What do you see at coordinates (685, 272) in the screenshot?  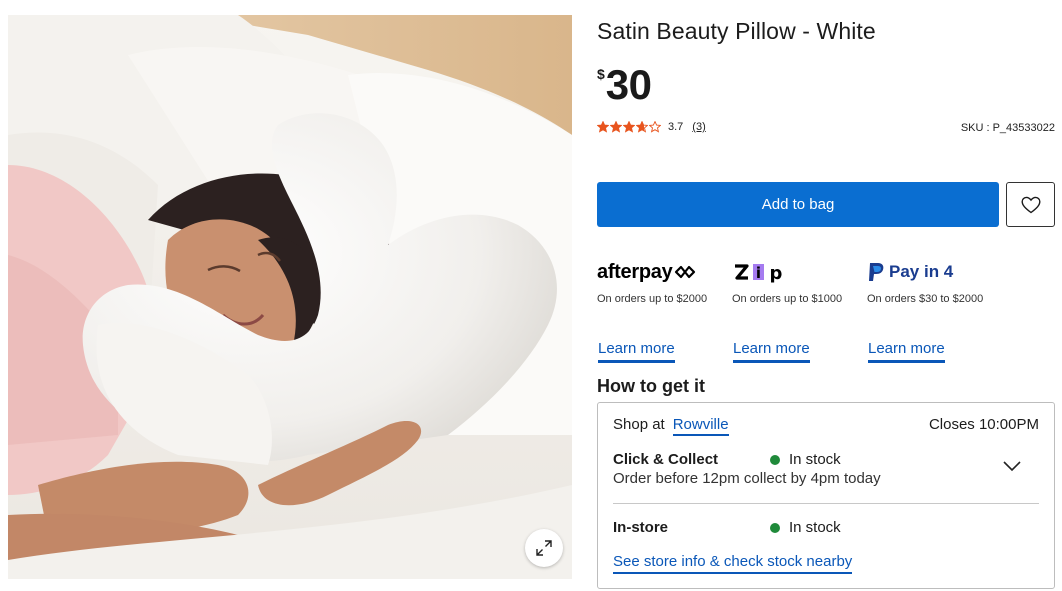 I see `afterpay-loop-icon` at bounding box center [685, 272].